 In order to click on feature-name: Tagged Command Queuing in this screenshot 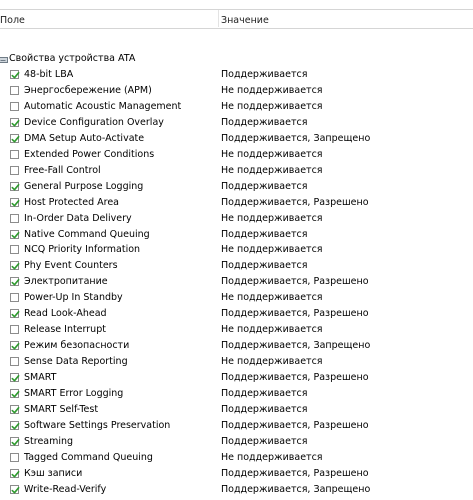, I will do `click(88, 457)`.